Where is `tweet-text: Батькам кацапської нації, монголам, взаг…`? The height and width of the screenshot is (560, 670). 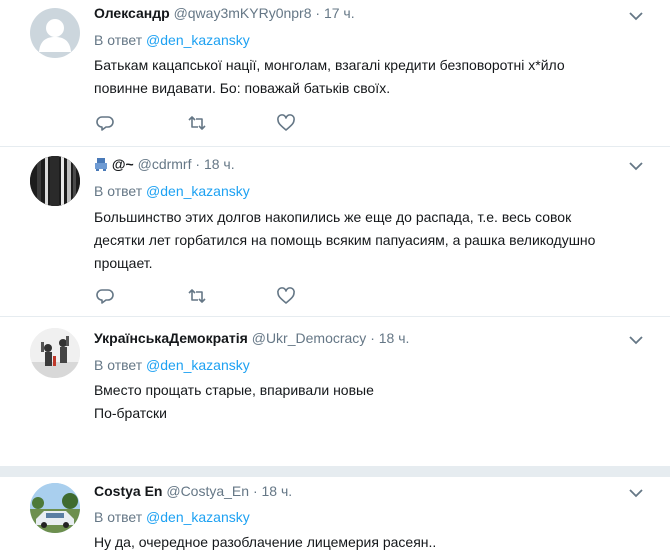
tweet-text: Батькам кацапської нації, монголам, взаг… is located at coordinates (364, 77).